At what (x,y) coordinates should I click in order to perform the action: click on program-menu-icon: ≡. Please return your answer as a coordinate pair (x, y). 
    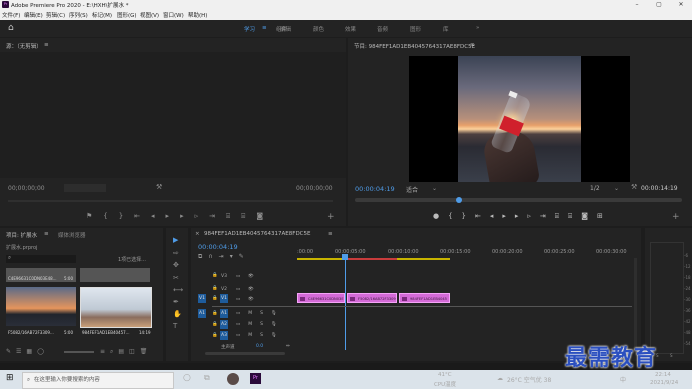
    Looking at the image, I should click on (472, 45).